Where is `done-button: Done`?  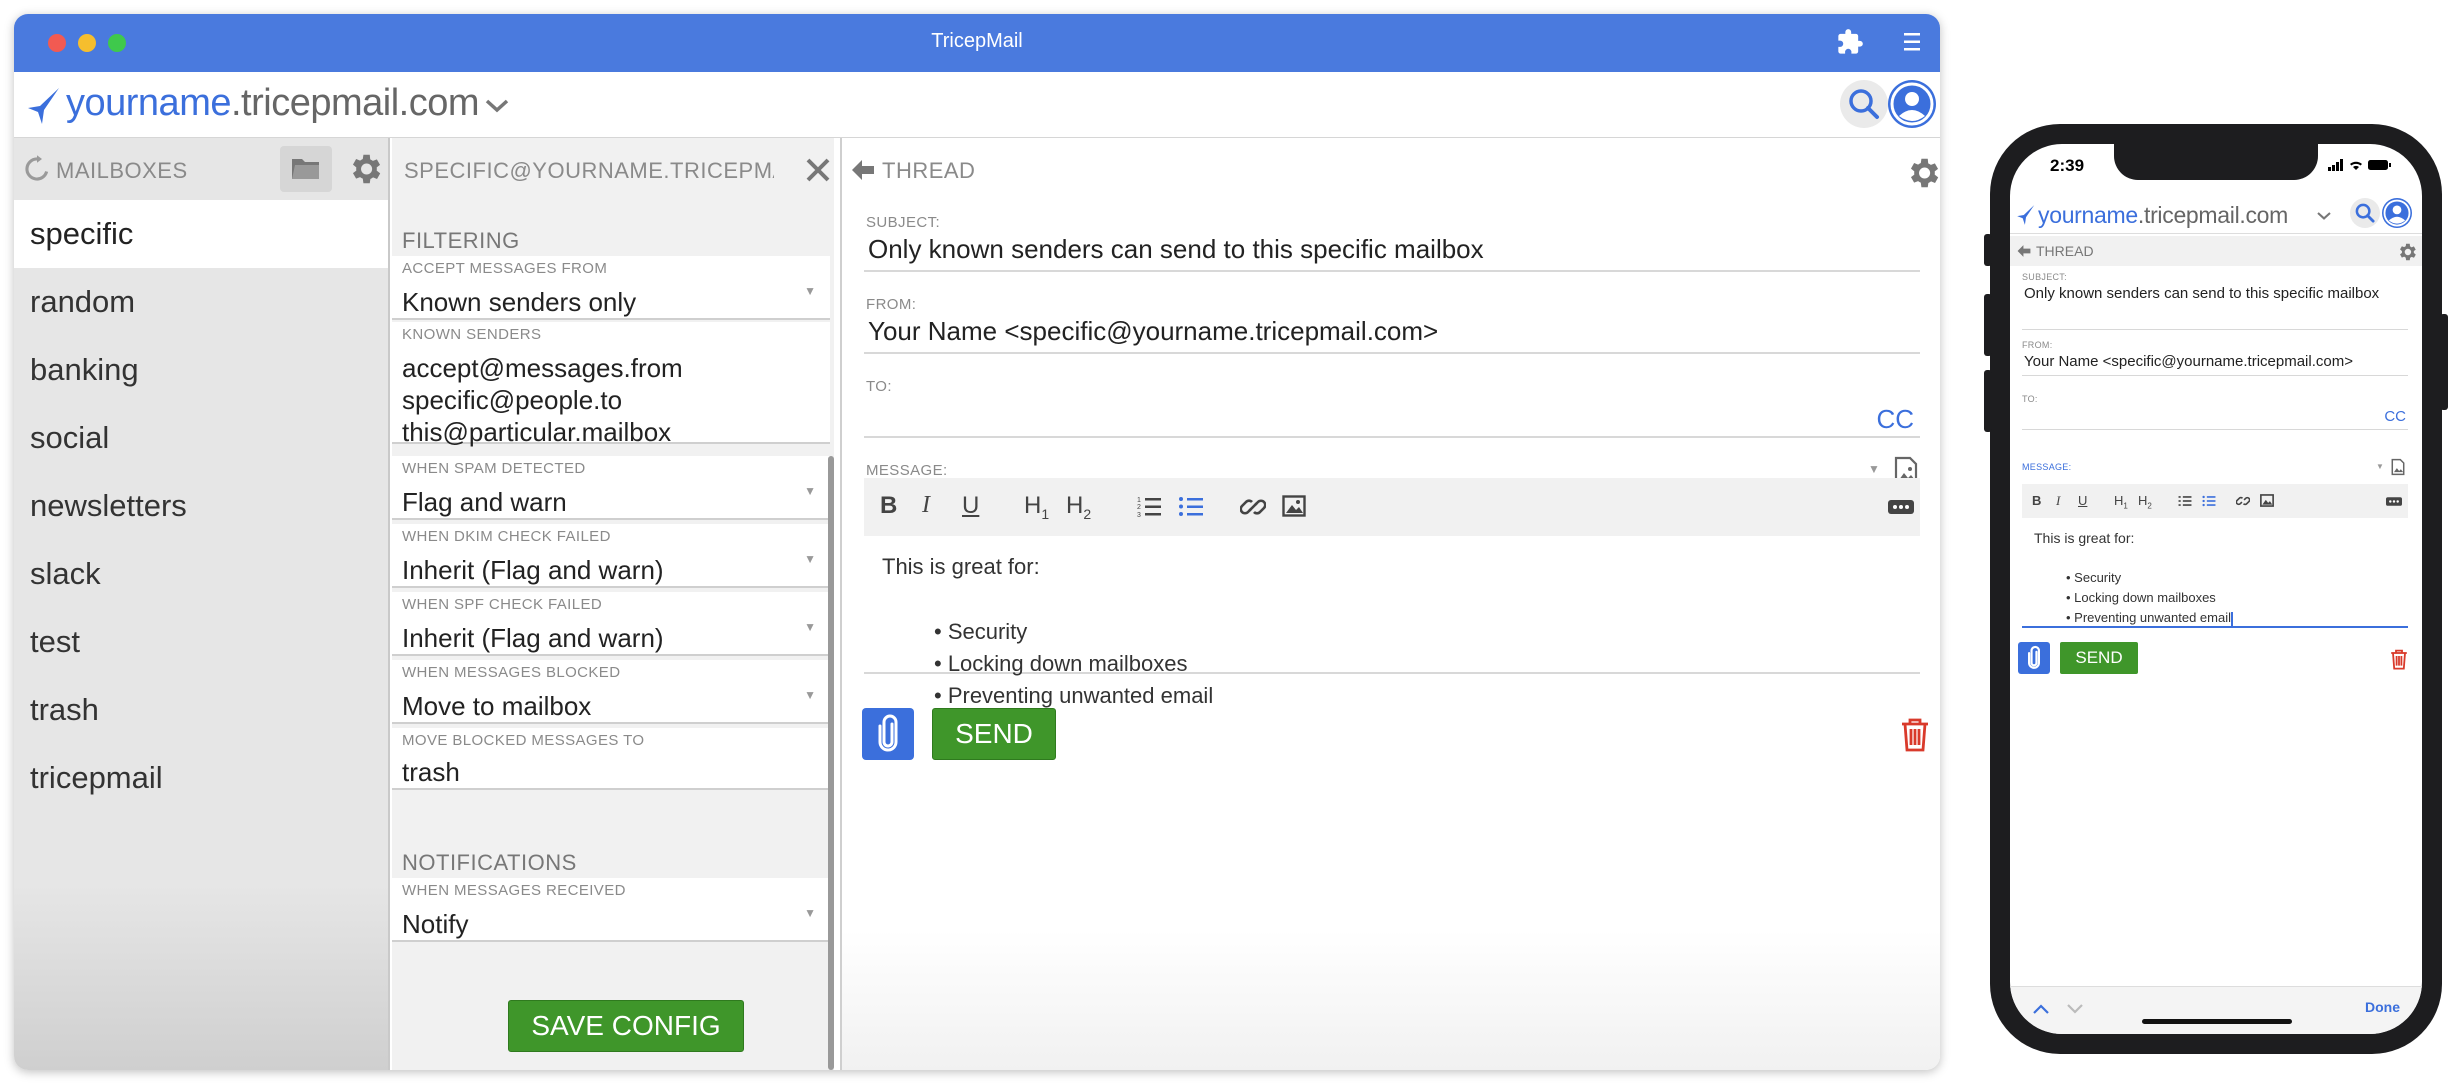
done-button: Done is located at coordinates (2382, 1007).